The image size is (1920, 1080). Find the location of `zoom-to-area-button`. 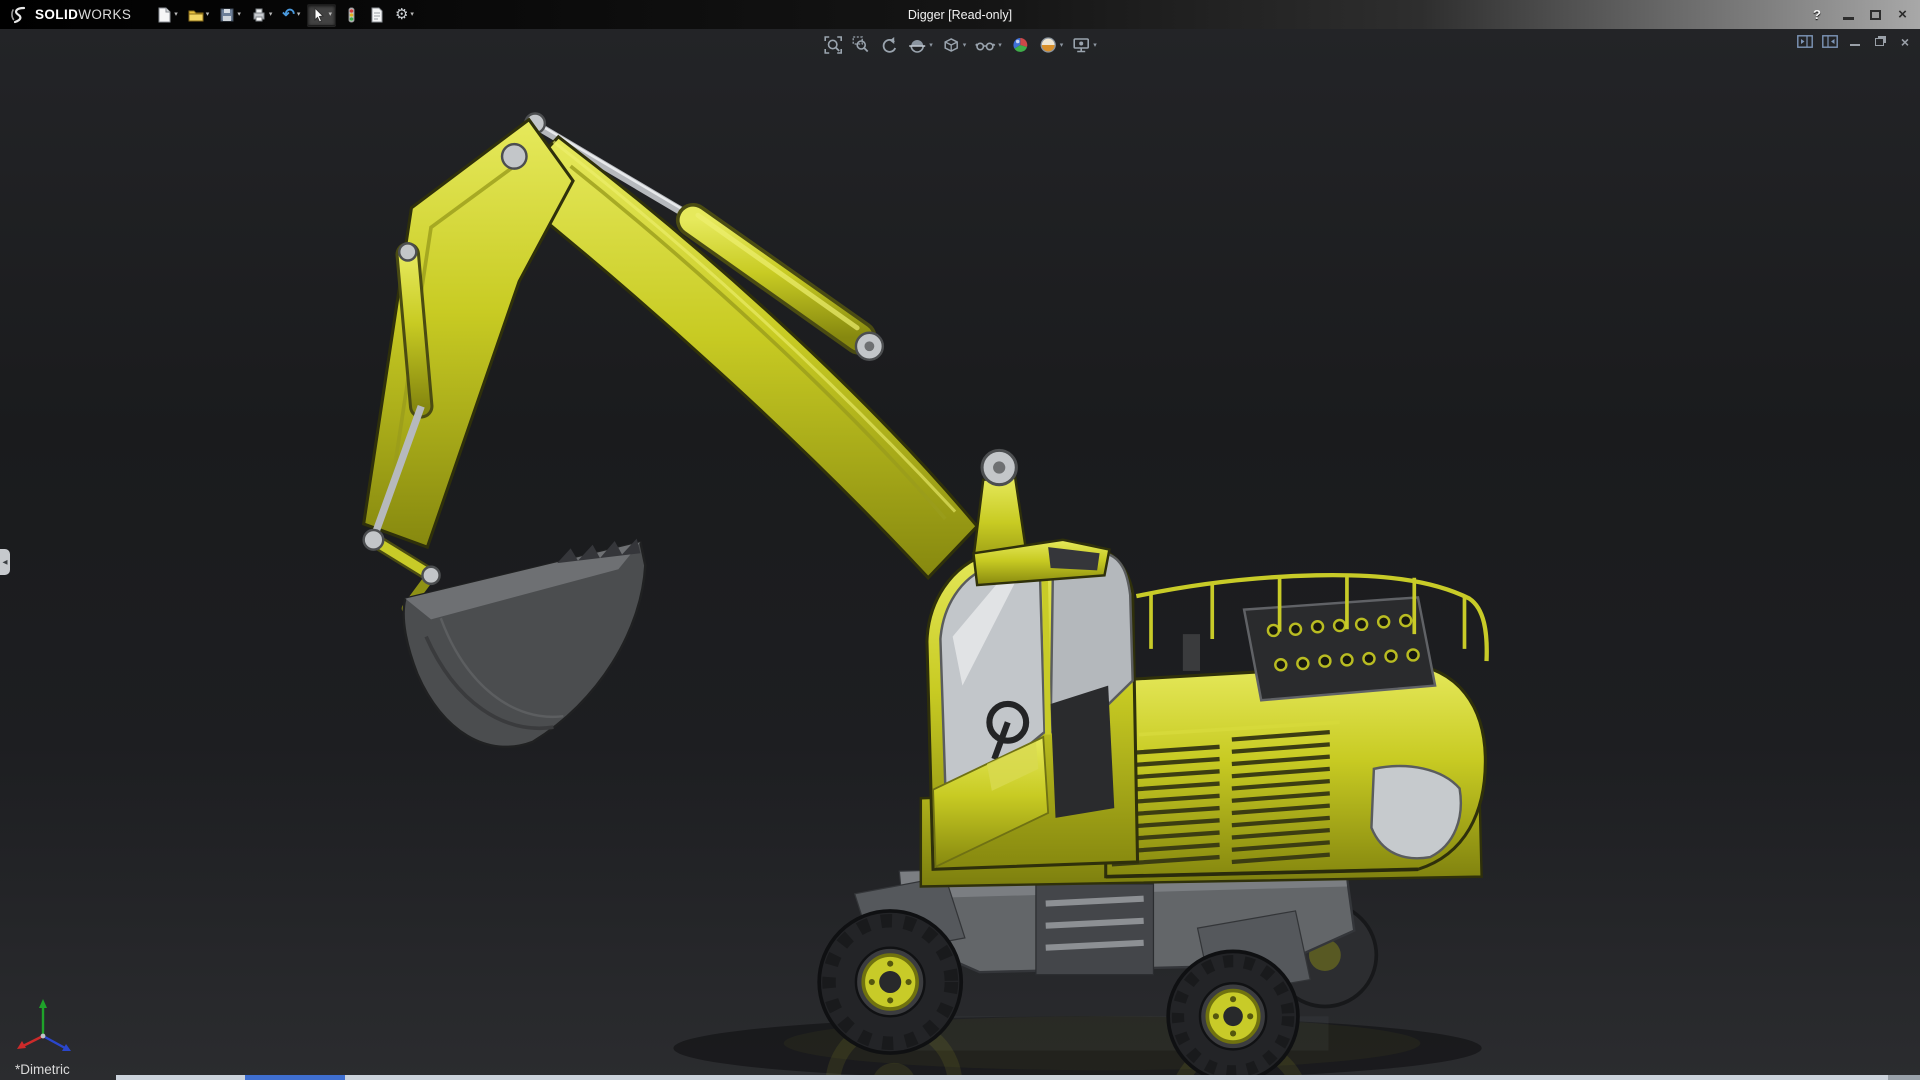

zoom-to-area-button is located at coordinates (861, 45).